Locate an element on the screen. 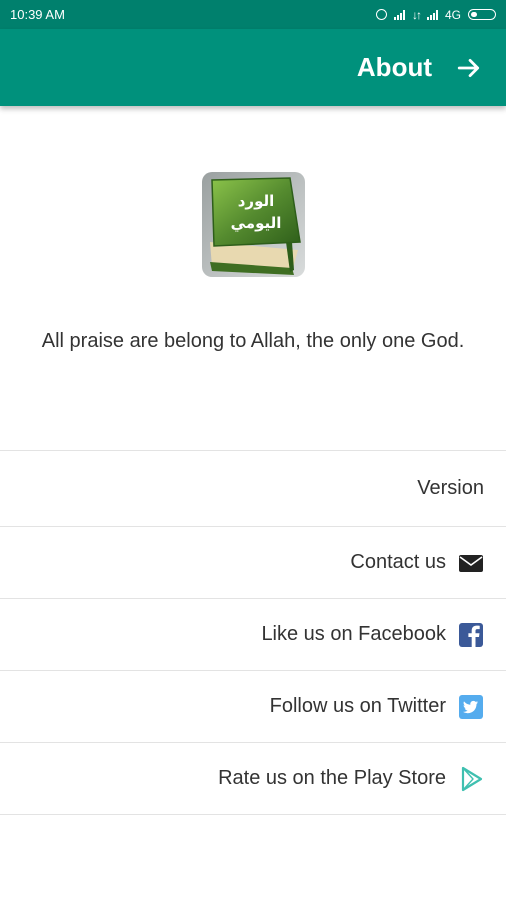  logo-text-line1: الورد is located at coordinates (256, 201).